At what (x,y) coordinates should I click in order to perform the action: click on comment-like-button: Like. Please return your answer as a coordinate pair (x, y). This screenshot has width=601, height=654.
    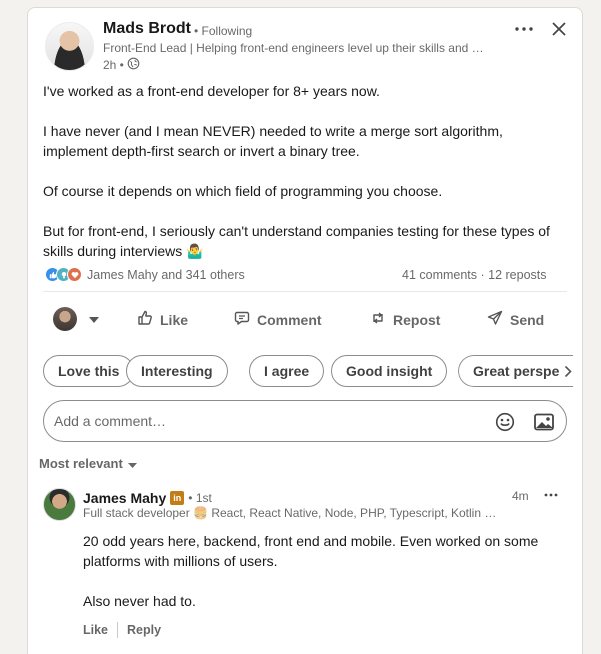
    Looking at the image, I should click on (95, 630).